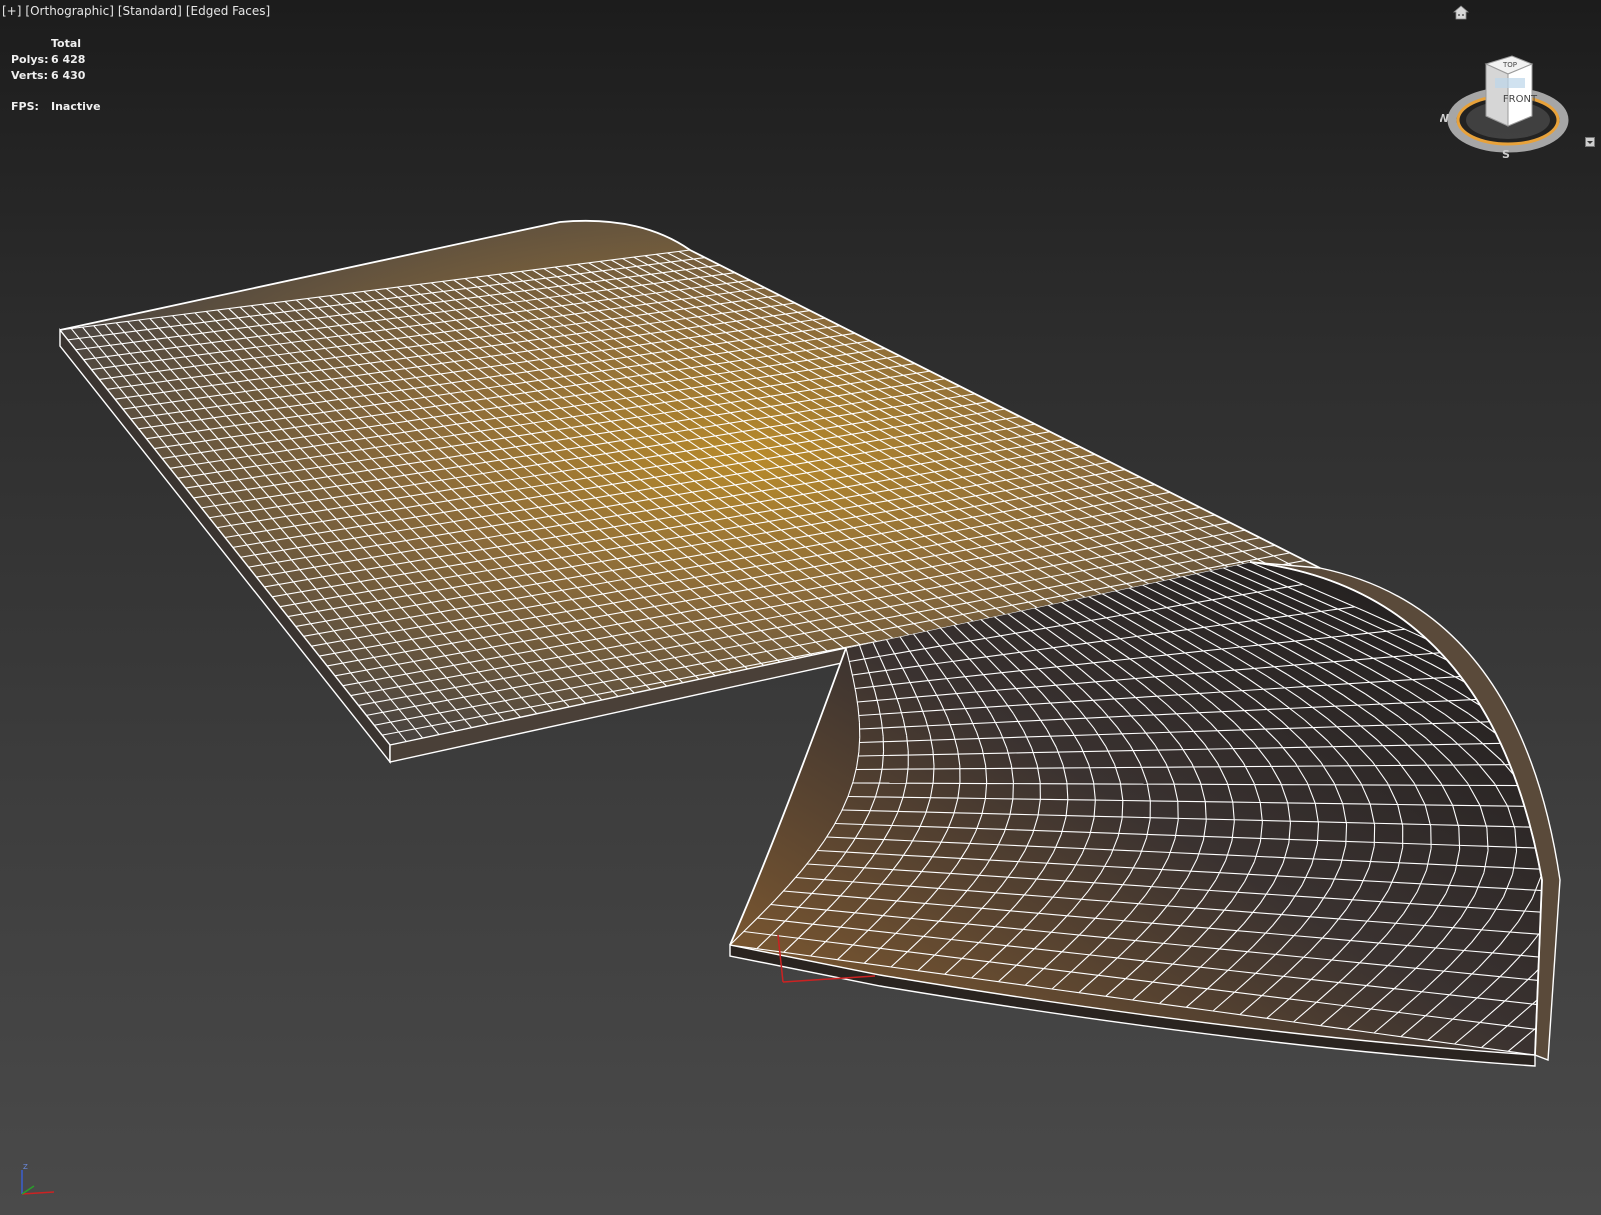 The width and height of the screenshot is (1601, 1215). What do you see at coordinates (1506, 154) in the screenshot?
I see `compass-s-label: S` at bounding box center [1506, 154].